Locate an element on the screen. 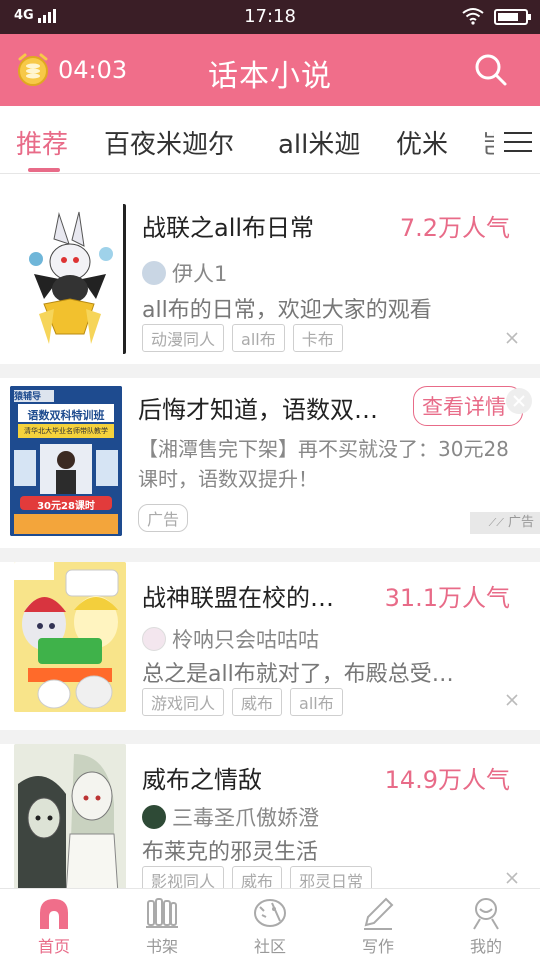  tag-list: 影视同人 威布 邪灵日常 is located at coordinates (257, 877).